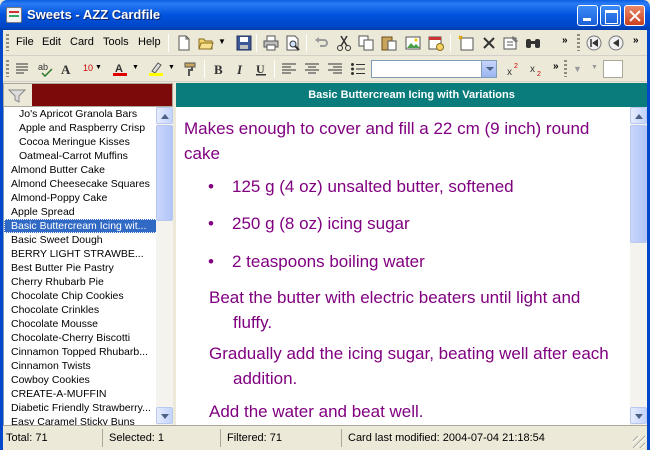 The height and width of the screenshot is (450, 650). Describe the element at coordinates (81, 198) in the screenshot. I see `list-item: Almond-Poppy Cake` at that location.